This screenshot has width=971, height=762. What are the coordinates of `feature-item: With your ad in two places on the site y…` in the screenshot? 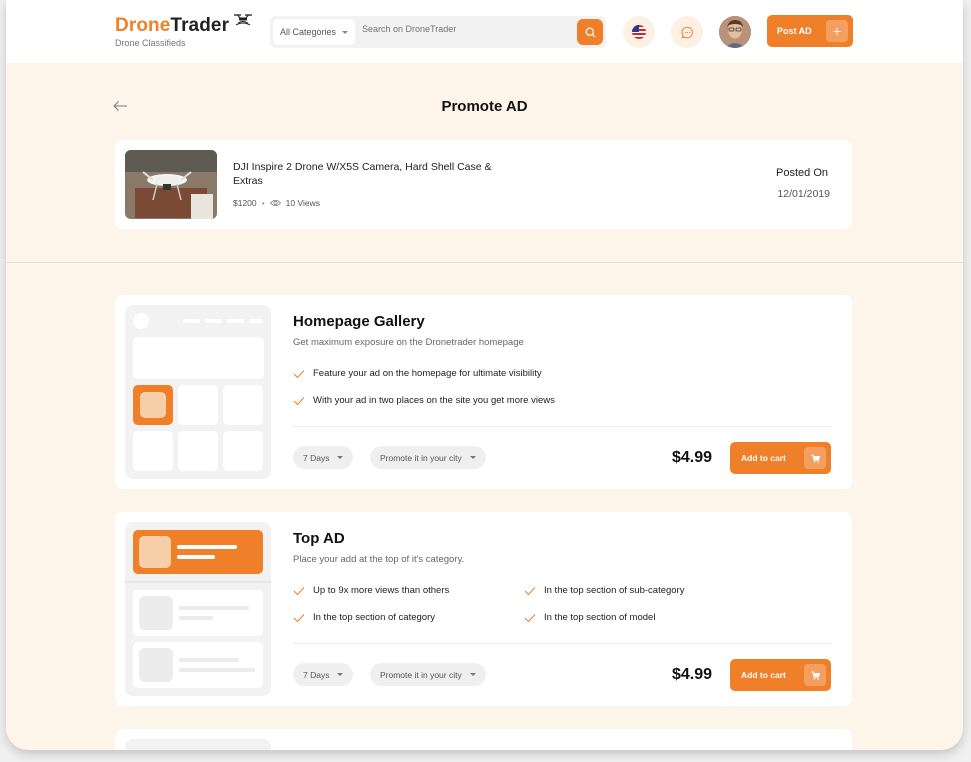 It's located at (424, 400).